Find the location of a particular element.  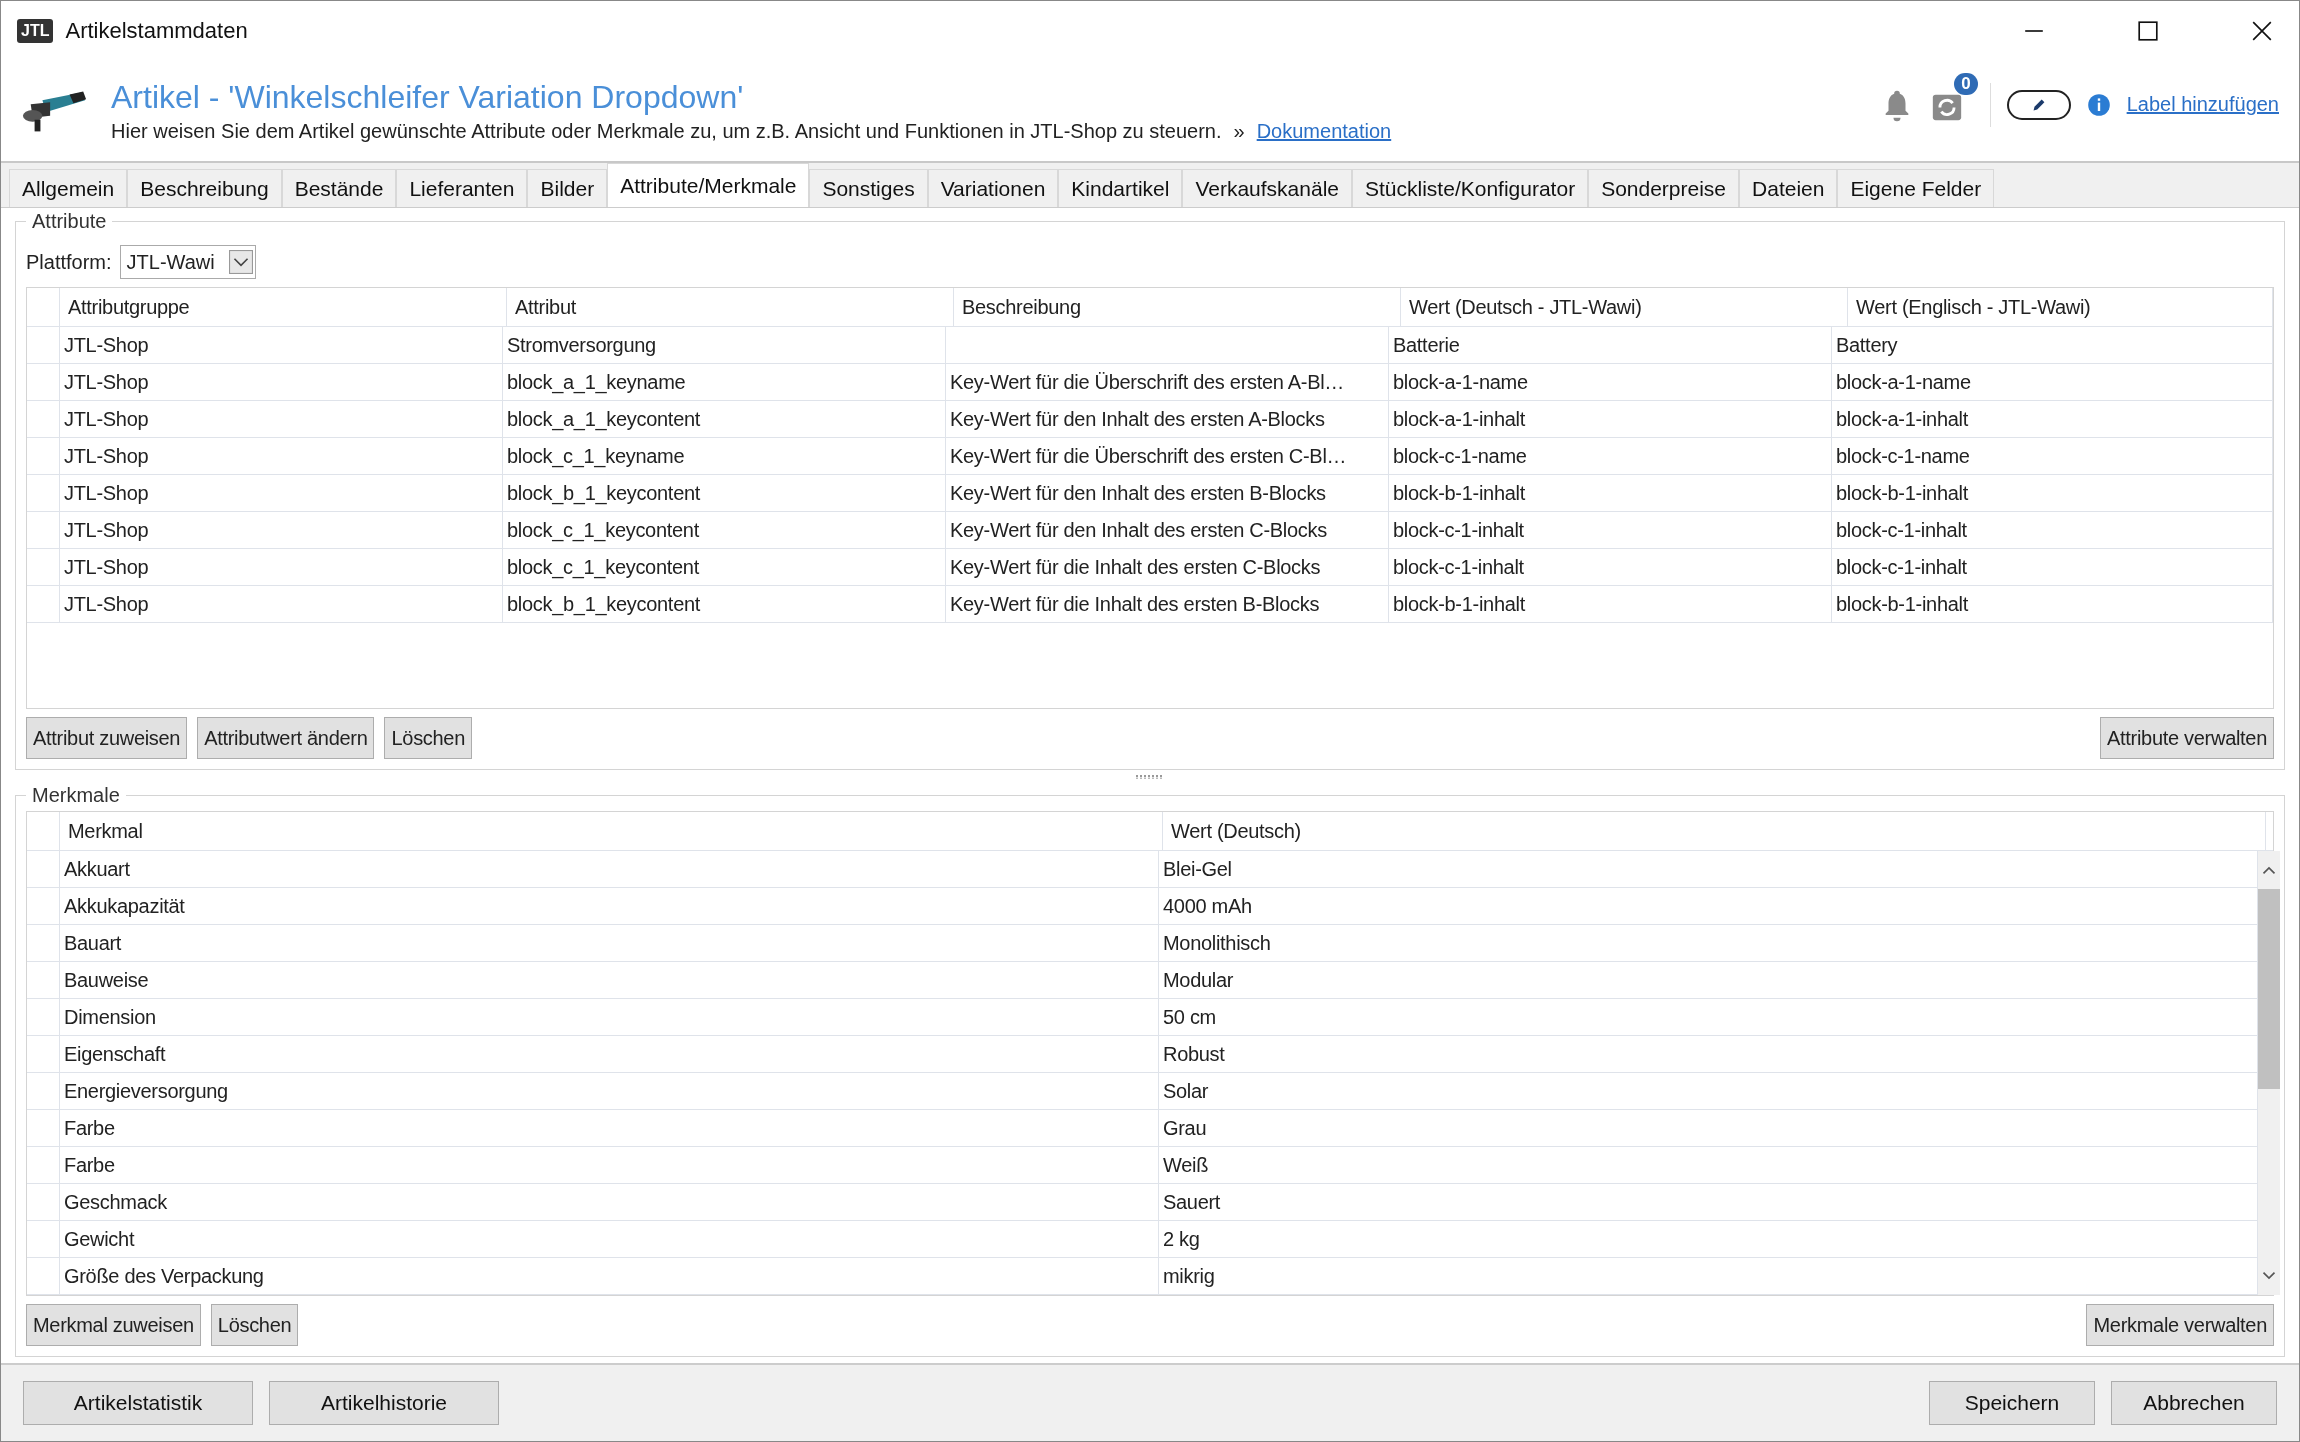

tab: Verkaufskanäle is located at coordinates (1267, 188).